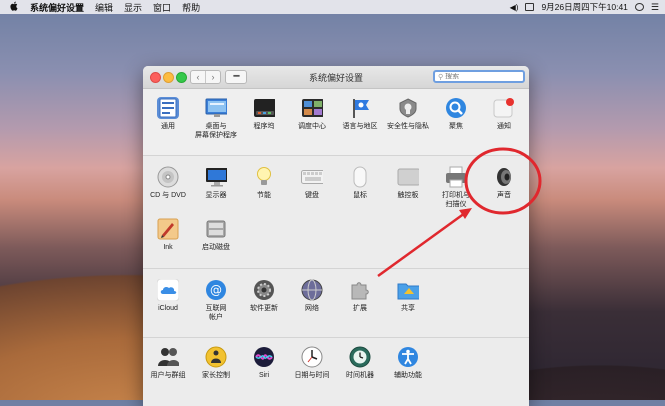 The image size is (665, 406). What do you see at coordinates (336, 303) in the screenshot?
I see `section-internet: iCloud @ 互联网 帐户 软件更新 网络 扩展 共享` at bounding box center [336, 303].